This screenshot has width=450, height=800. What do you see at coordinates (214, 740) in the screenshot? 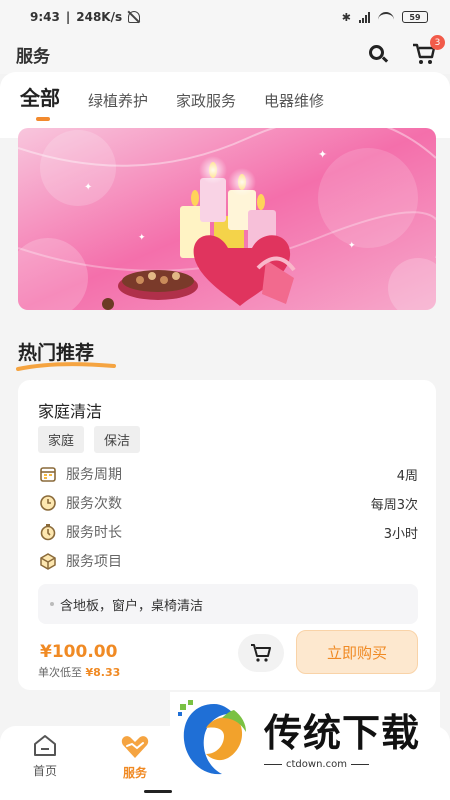
I see `watermark-logo` at bounding box center [214, 740].